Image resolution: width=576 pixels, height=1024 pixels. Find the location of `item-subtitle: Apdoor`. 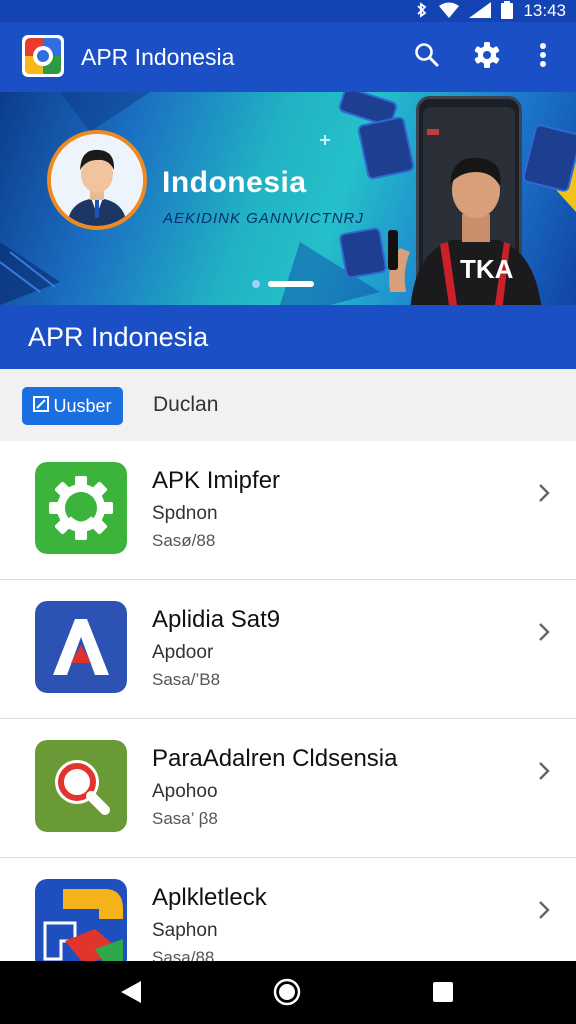

item-subtitle: Apdoor is located at coordinates (183, 652).